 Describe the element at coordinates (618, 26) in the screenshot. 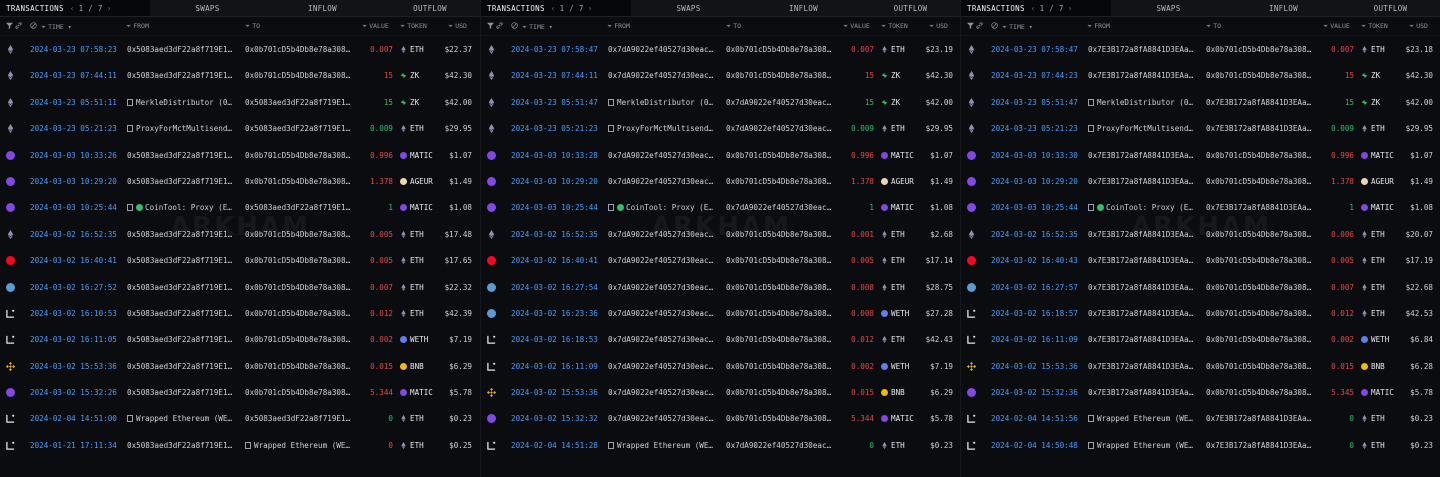

I see `column-from: ⏷ FROM` at that location.